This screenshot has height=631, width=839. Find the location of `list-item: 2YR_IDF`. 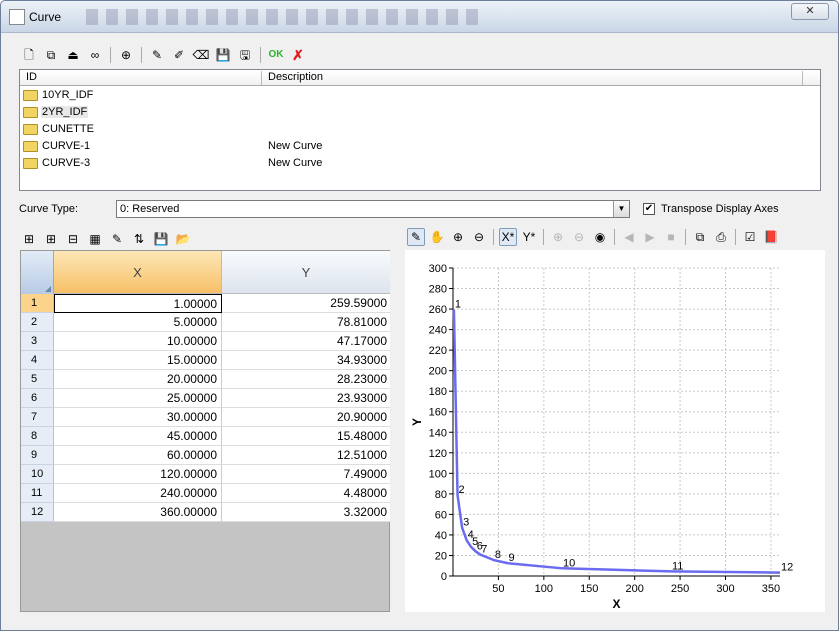

list-item: 2YR_IDF is located at coordinates (417, 113).